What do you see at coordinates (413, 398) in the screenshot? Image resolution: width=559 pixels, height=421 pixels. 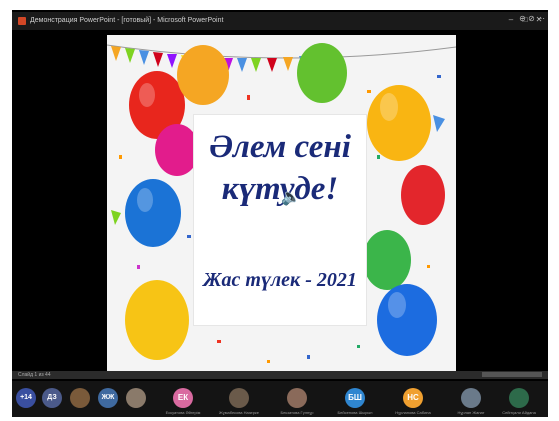 I see `avatar: НС` at bounding box center [413, 398].